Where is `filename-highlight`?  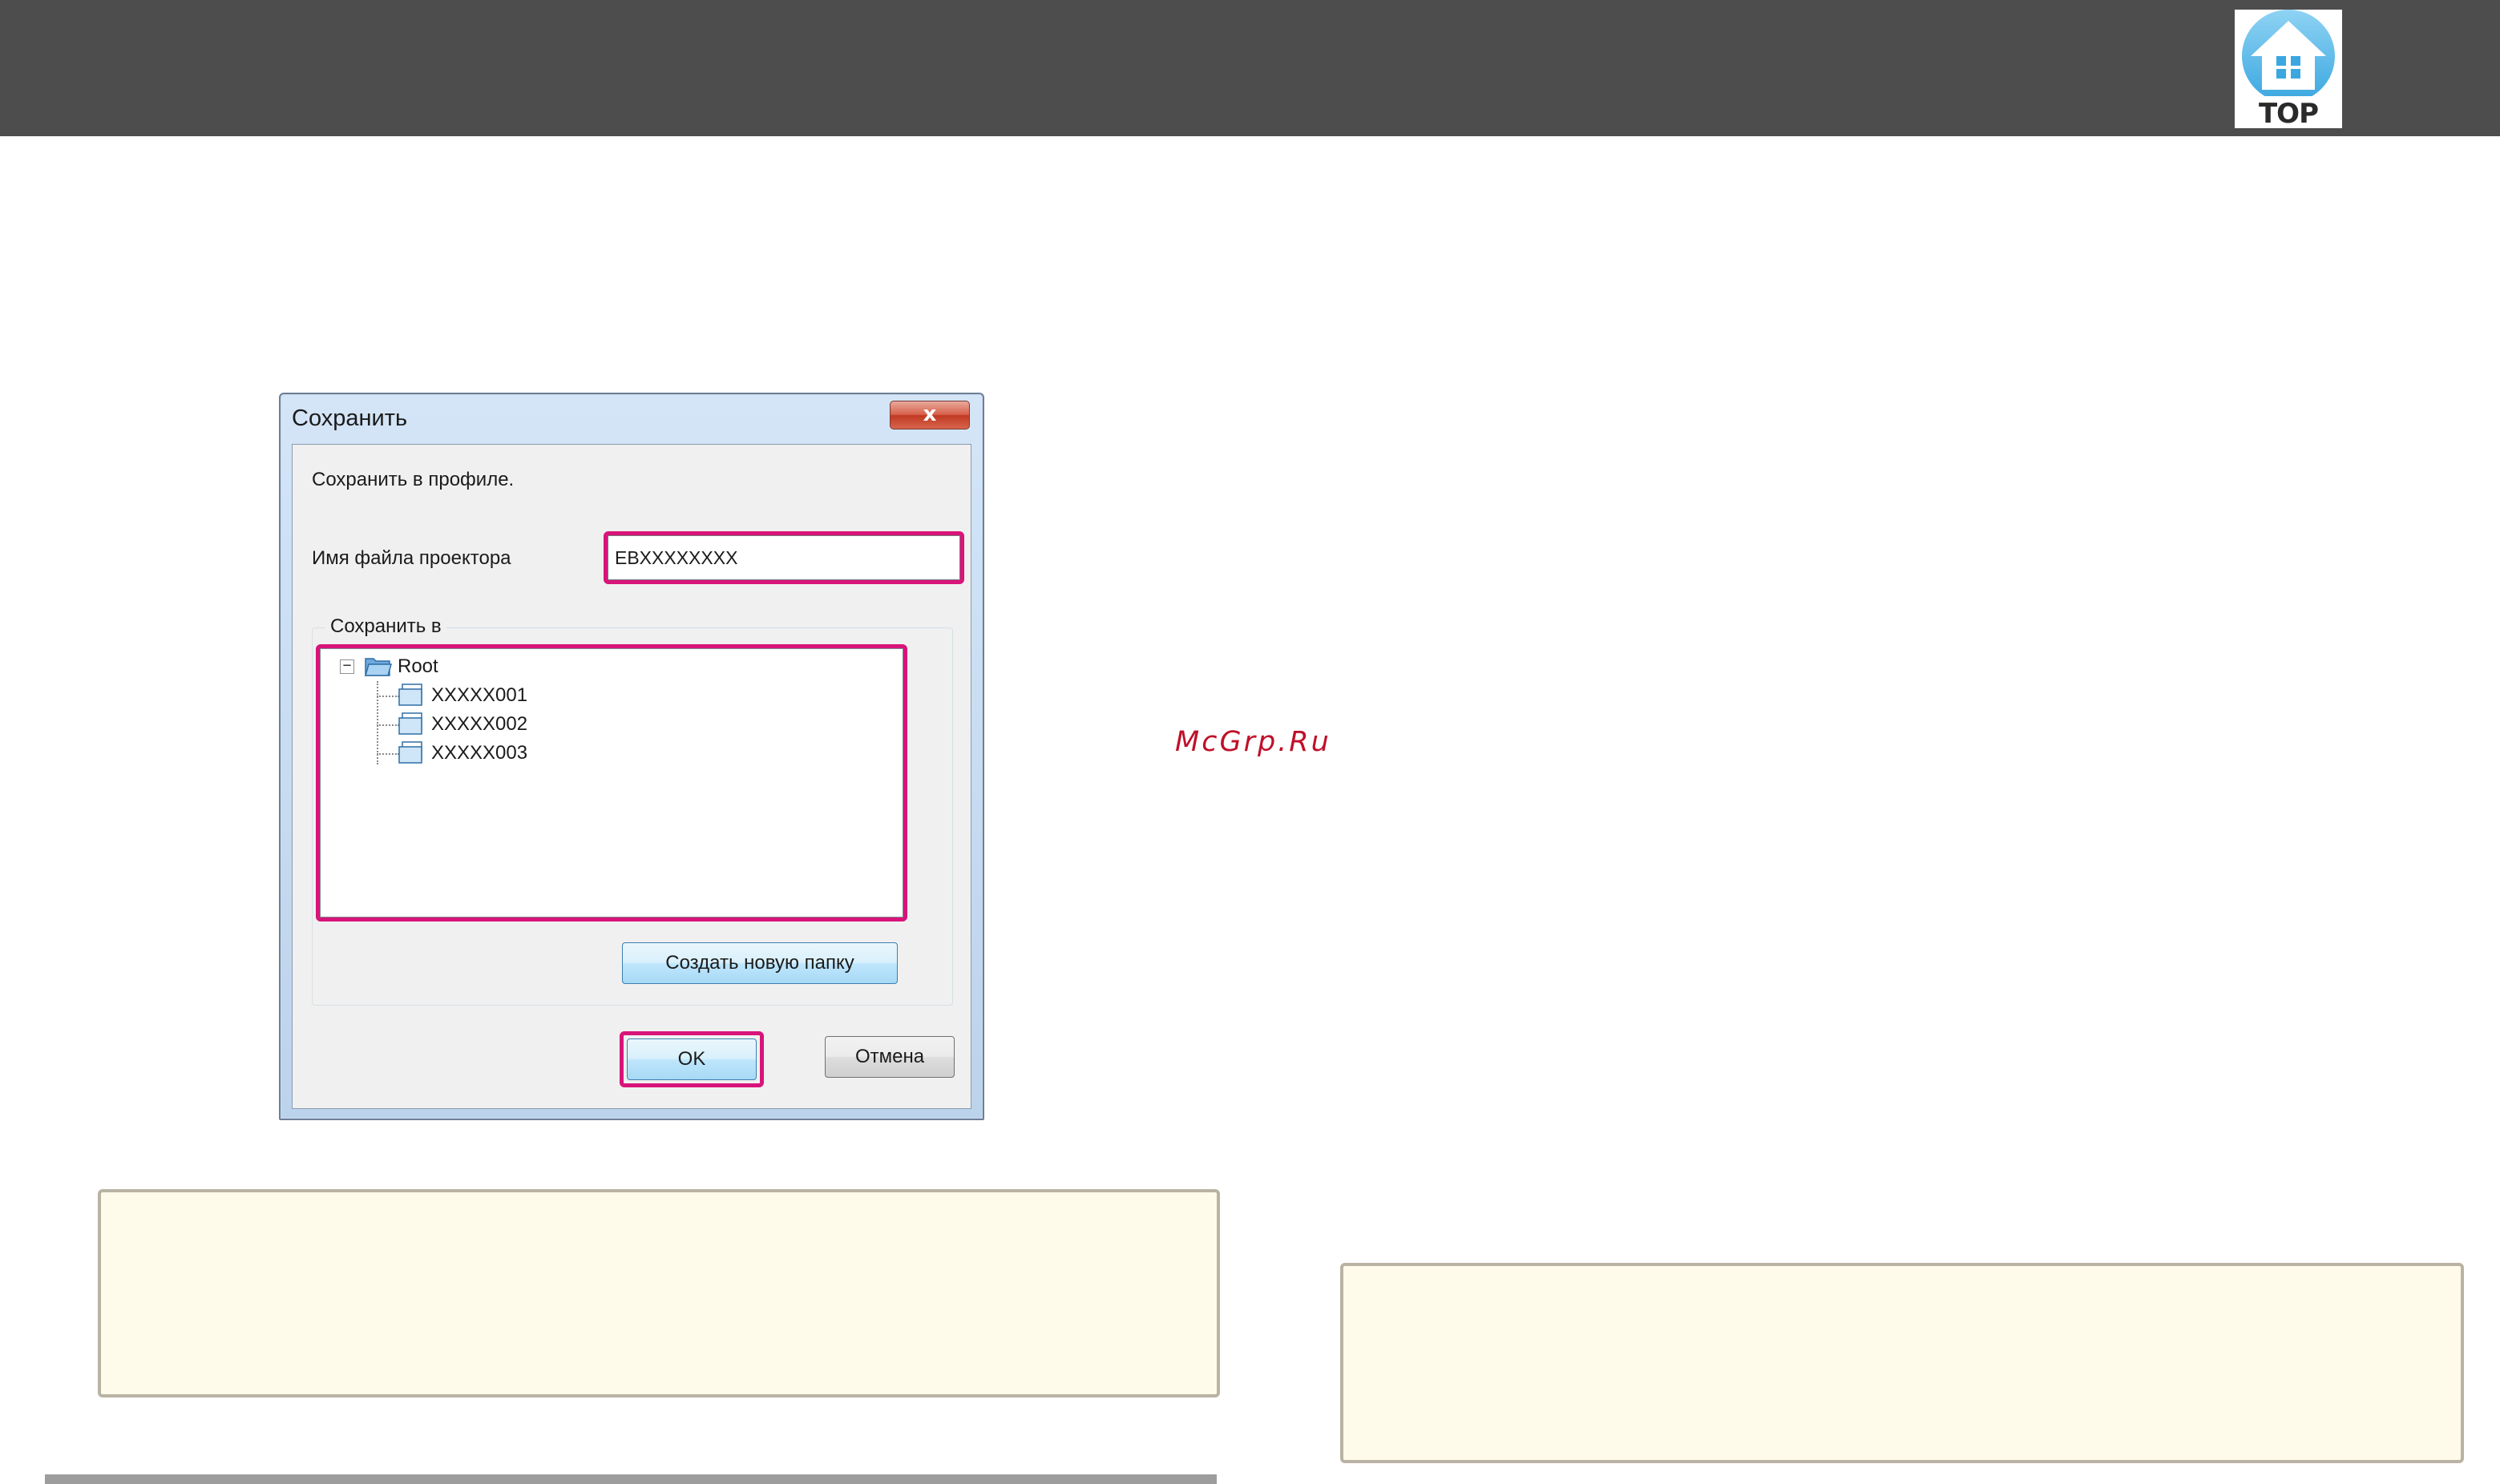
filename-highlight is located at coordinates (784, 558).